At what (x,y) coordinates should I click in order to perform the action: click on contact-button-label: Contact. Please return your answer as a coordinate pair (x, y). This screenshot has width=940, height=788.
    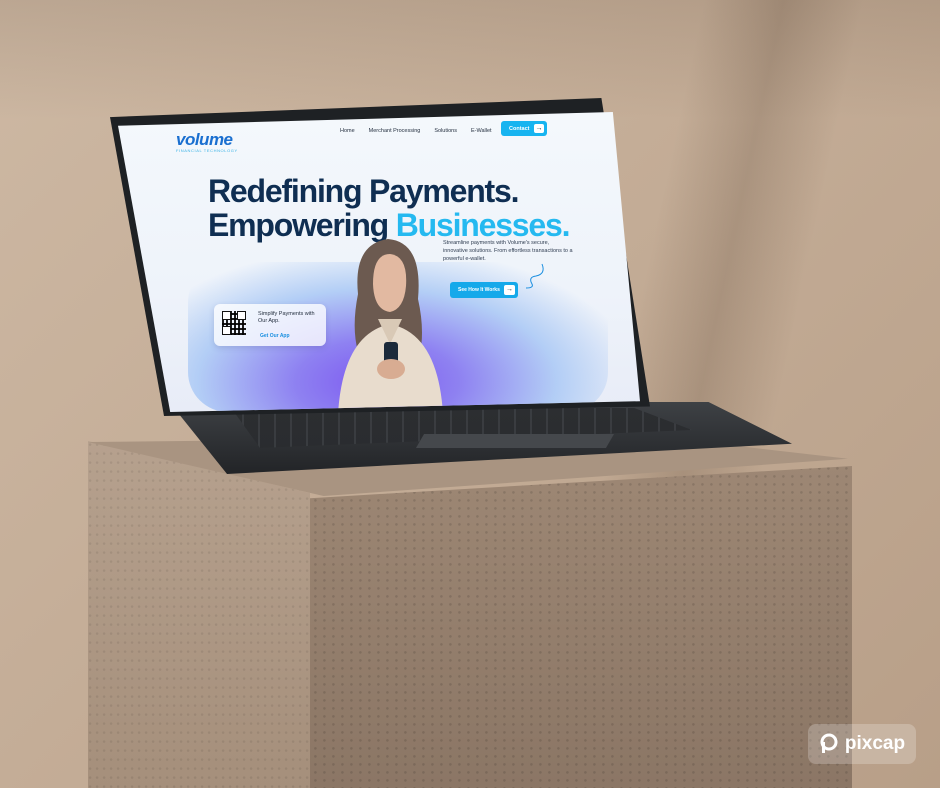
    Looking at the image, I should click on (519, 128).